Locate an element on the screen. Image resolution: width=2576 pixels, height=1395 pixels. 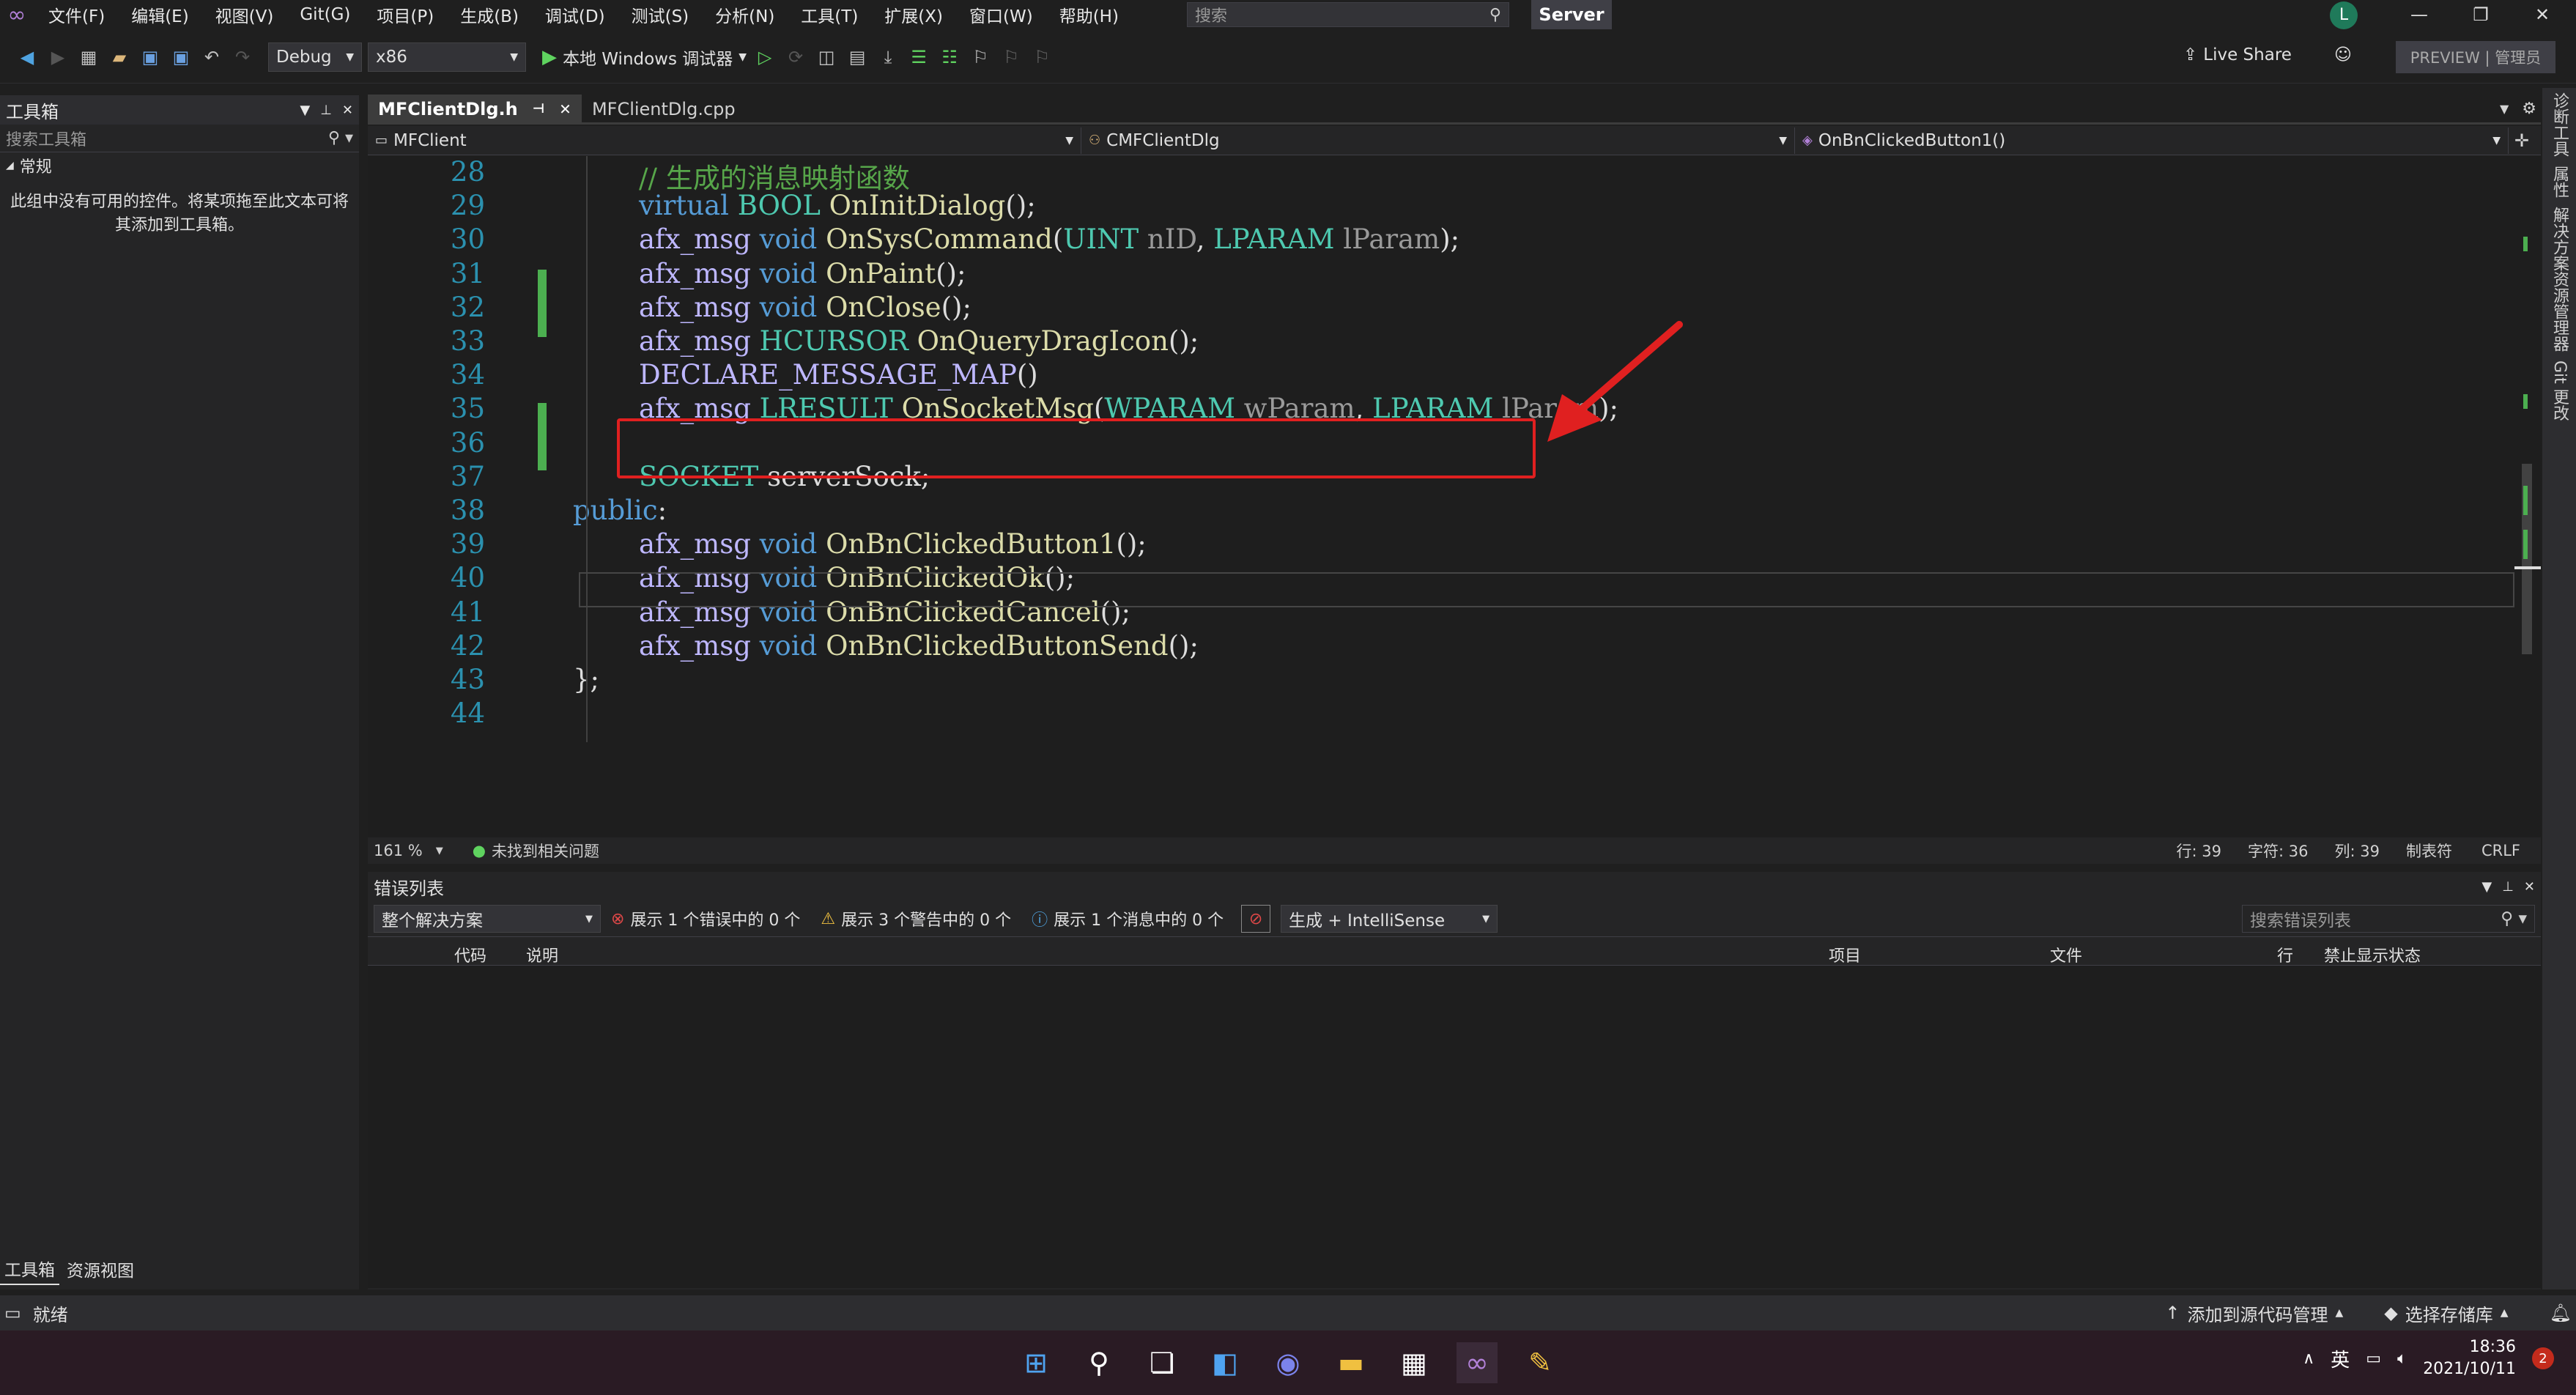
back-icon: ◀ is located at coordinates (27, 57).